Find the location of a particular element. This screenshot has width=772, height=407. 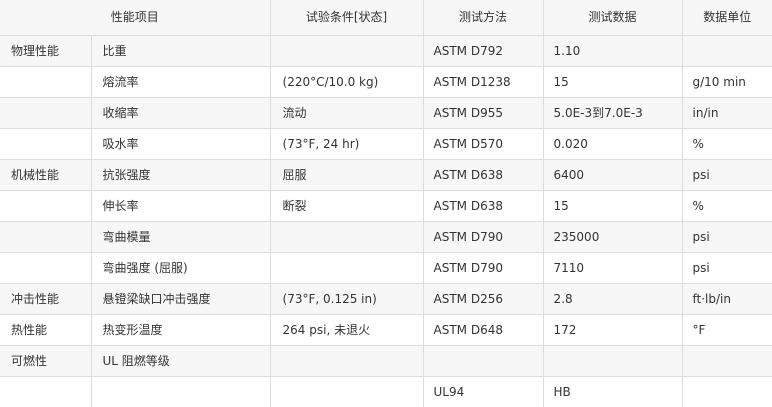

category-cell: 机械性能 is located at coordinates (46, 175).